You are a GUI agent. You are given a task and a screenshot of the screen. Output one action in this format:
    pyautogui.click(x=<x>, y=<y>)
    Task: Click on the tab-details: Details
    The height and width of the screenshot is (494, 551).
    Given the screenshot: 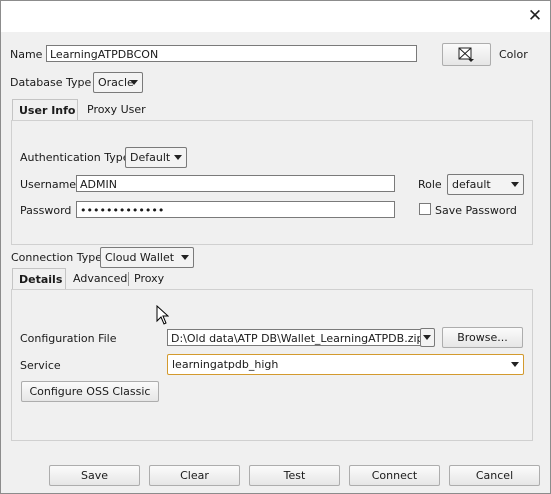 What is the action you would take?
    pyautogui.click(x=39, y=279)
    